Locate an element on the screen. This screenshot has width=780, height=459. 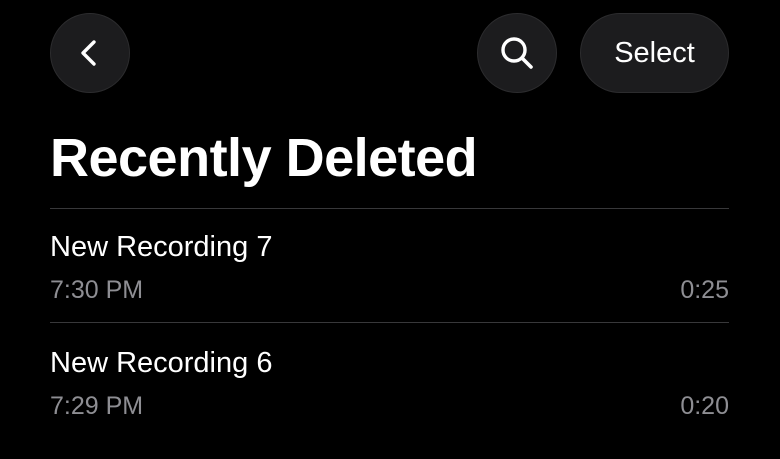
recording-name: New Recording 6 is located at coordinates (161, 363).